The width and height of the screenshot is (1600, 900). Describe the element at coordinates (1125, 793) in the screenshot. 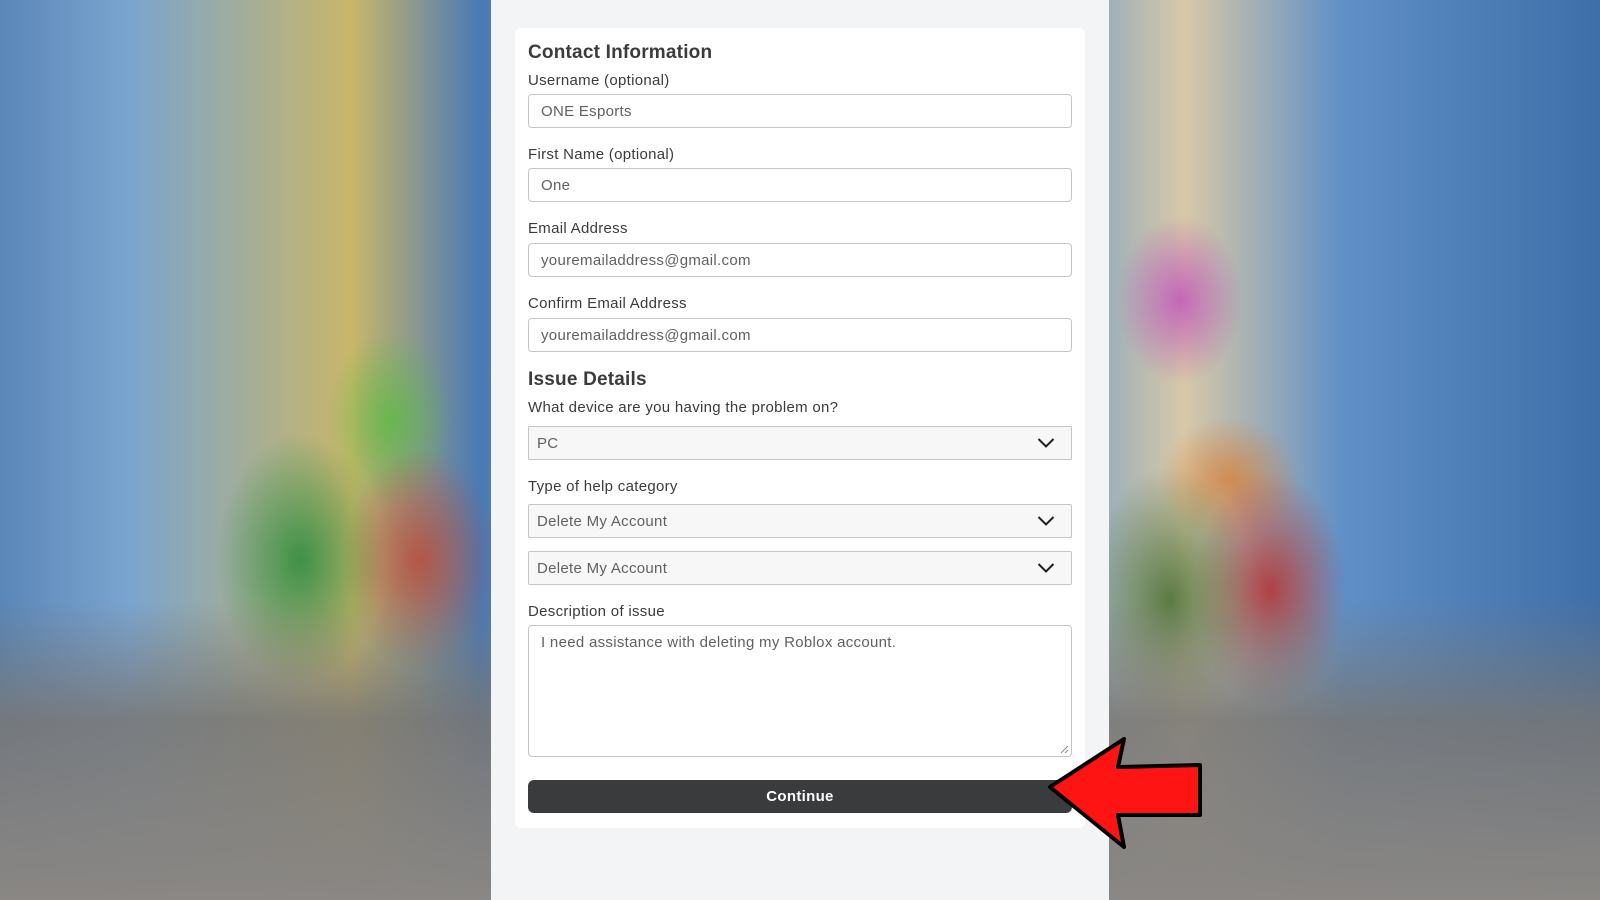

I see `red-arrow-icon` at that location.